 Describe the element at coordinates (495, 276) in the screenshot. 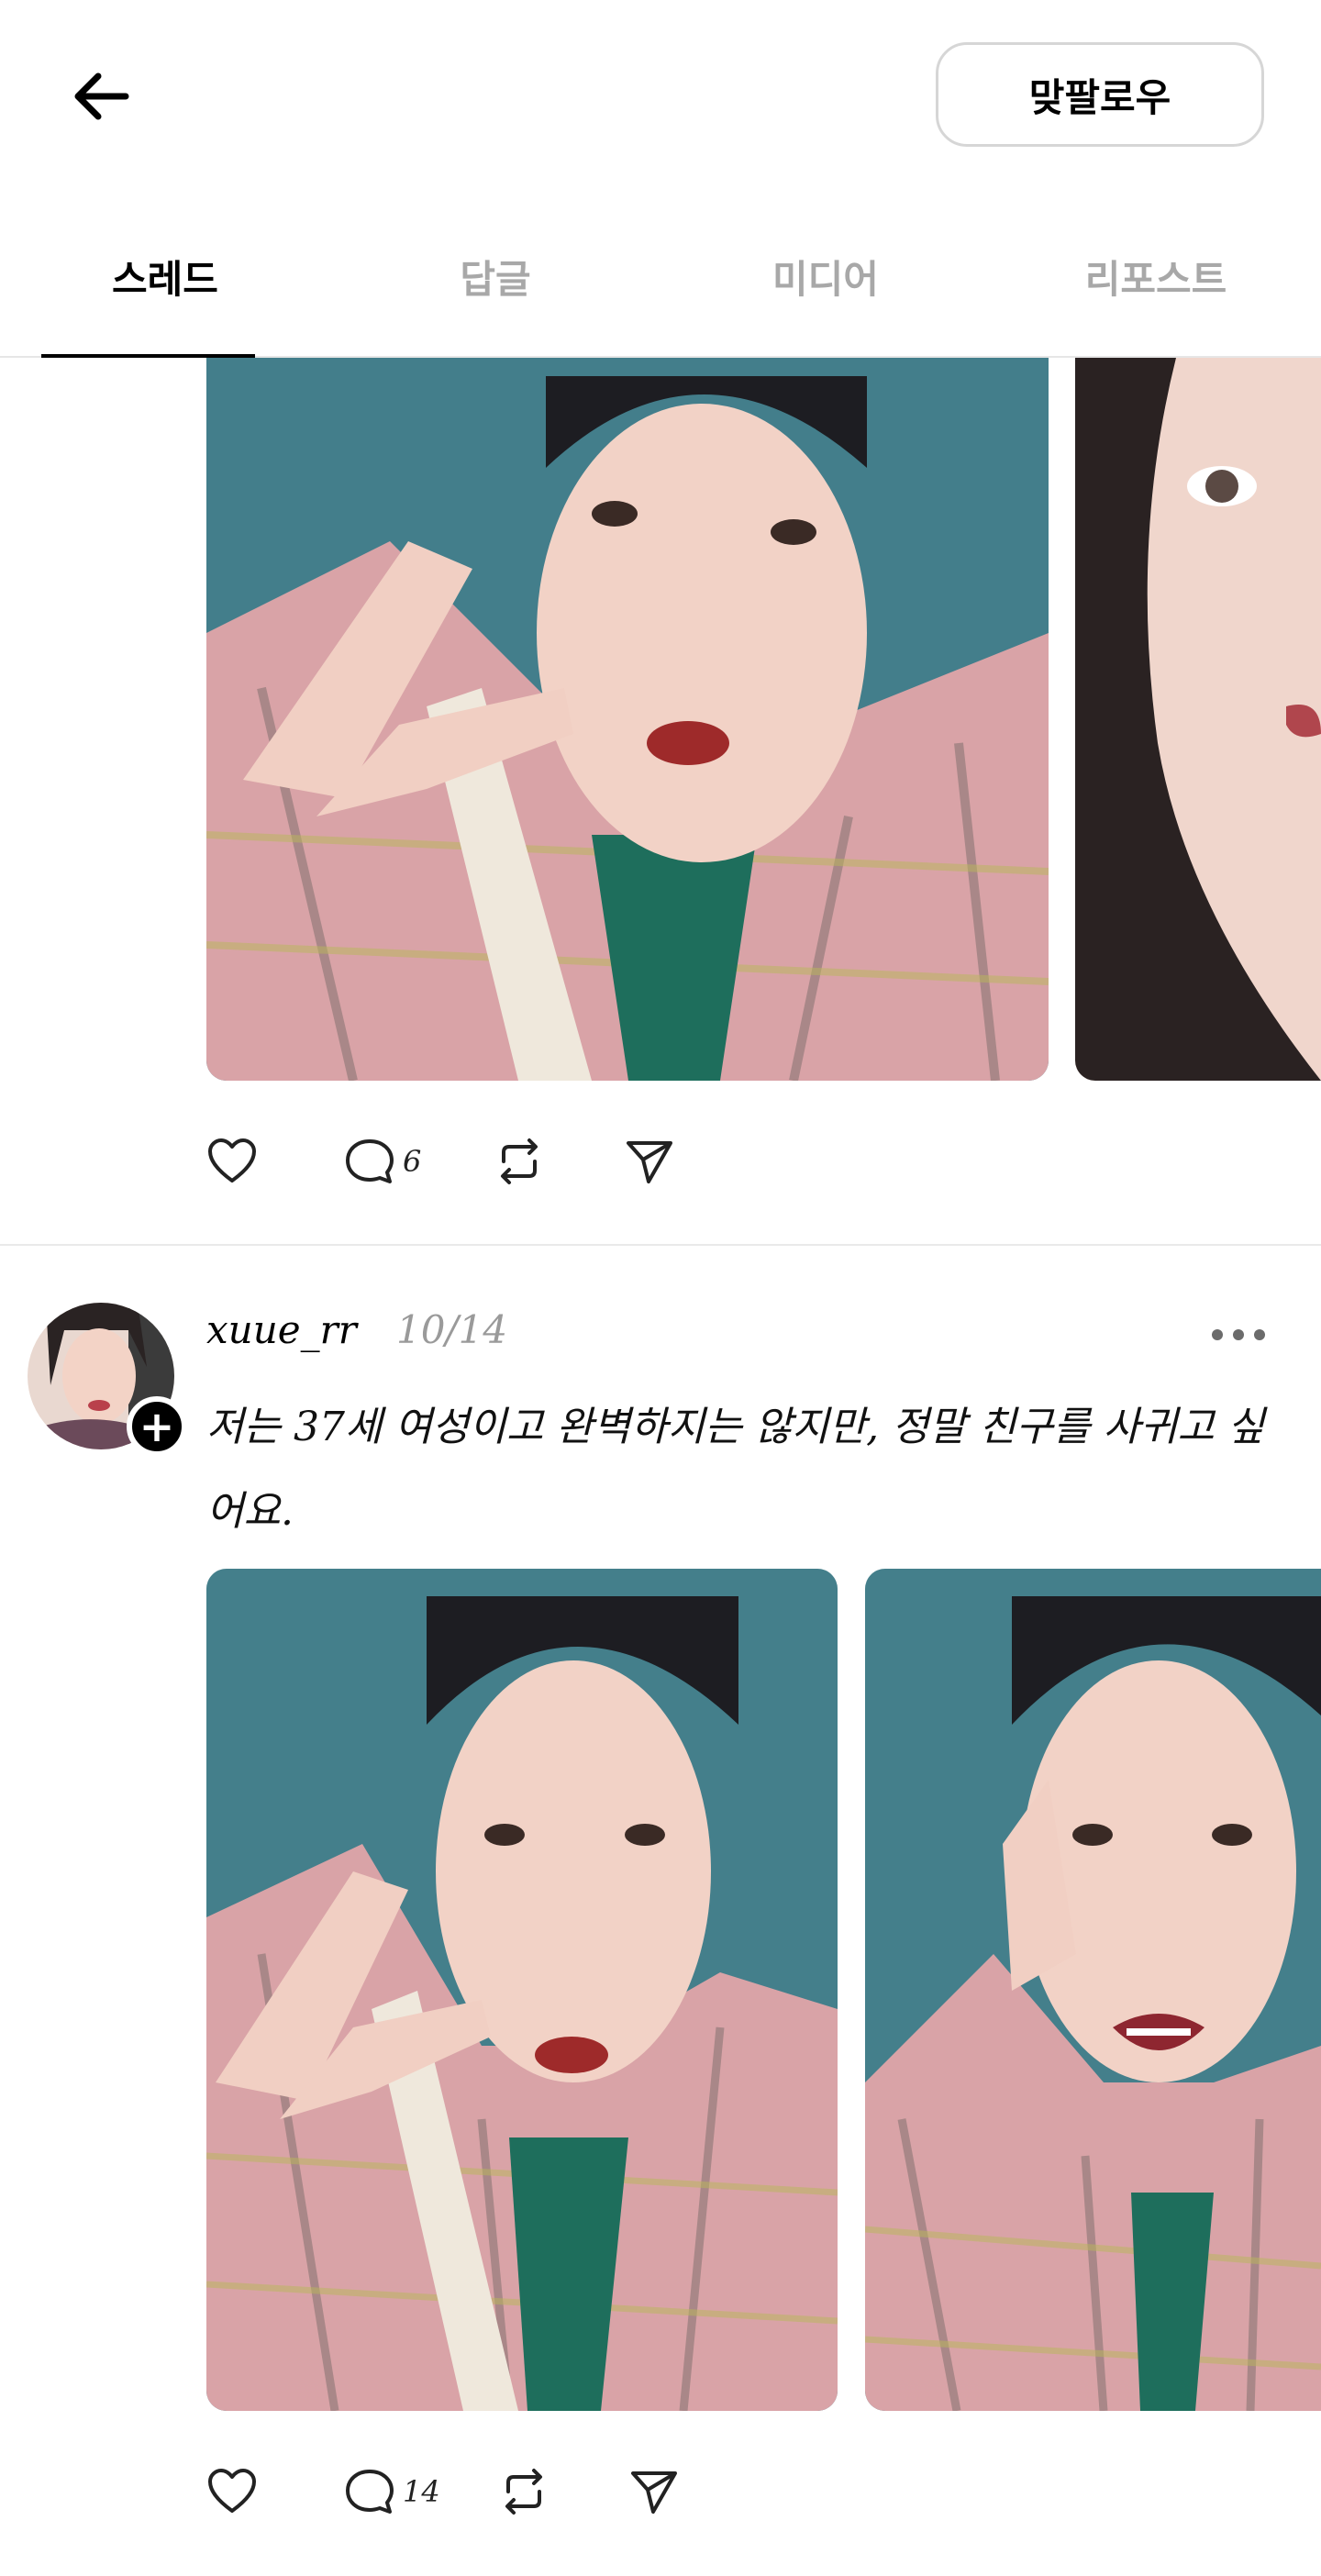

I see `tab-replies: 답글` at that location.